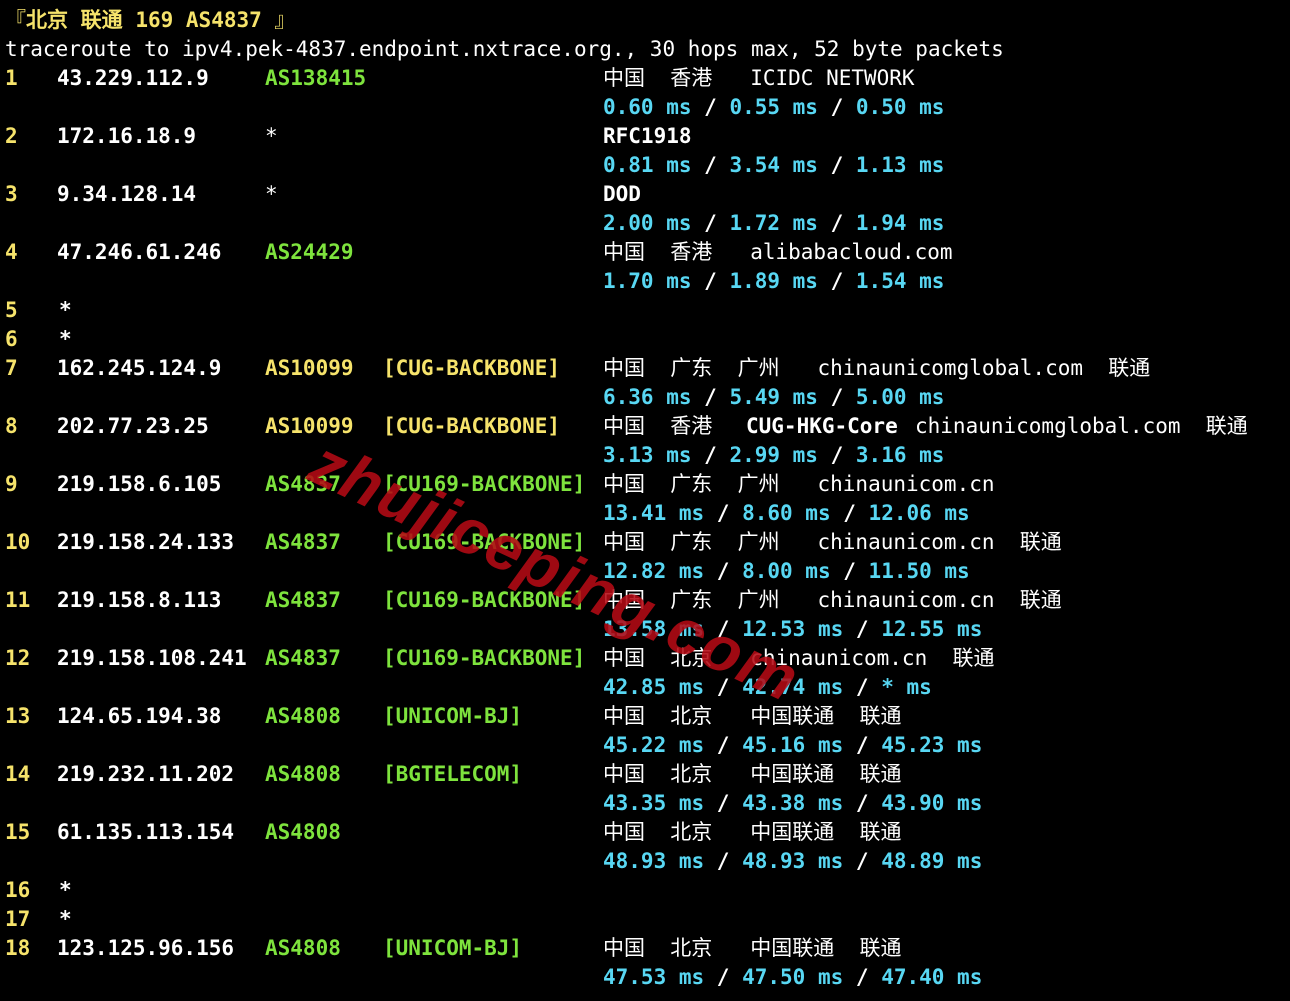  Describe the element at coordinates (18, 890) in the screenshot. I see `hop-number: 16` at that location.